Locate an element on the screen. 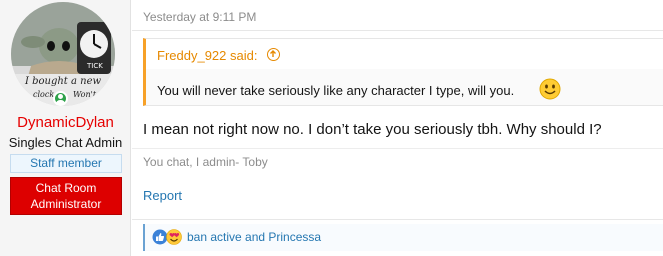  quote-author-link: Freddy_922 said: is located at coordinates (207, 55).